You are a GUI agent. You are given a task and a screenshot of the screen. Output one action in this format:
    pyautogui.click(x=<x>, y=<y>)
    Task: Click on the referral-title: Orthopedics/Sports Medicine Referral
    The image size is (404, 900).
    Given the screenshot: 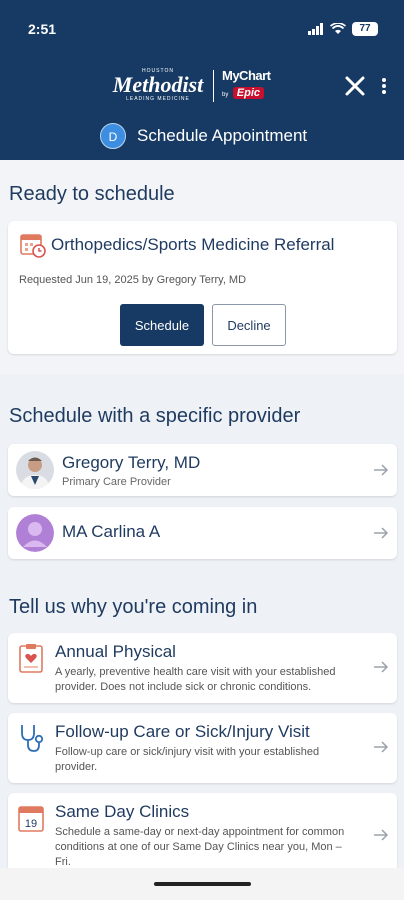 What is the action you would take?
    pyautogui.click(x=193, y=244)
    